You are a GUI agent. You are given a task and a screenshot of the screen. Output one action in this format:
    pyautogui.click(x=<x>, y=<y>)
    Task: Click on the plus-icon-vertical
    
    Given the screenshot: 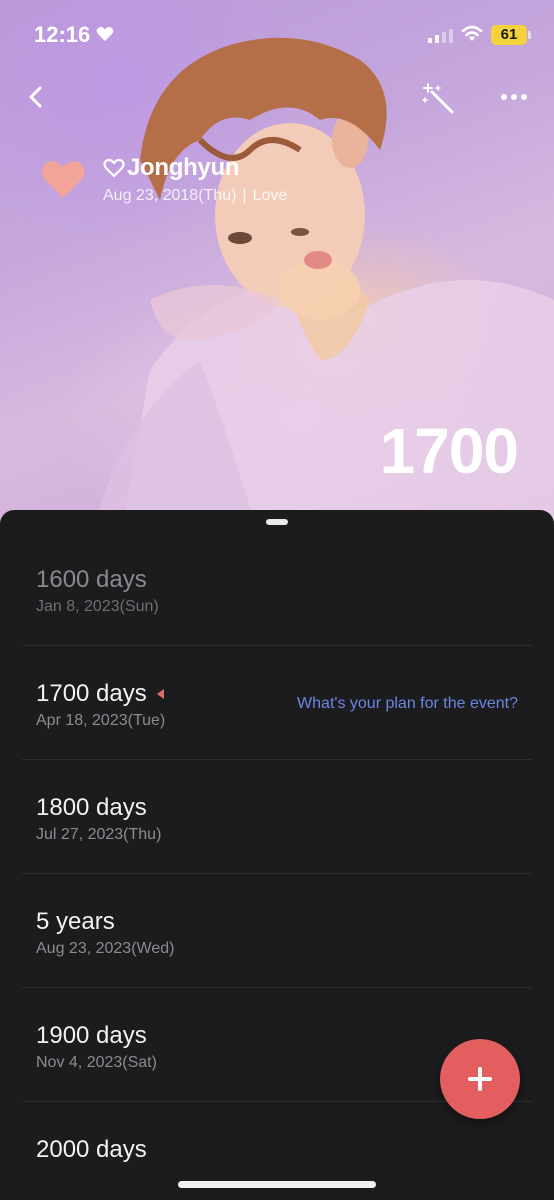 What is the action you would take?
    pyautogui.click(x=480, y=1079)
    